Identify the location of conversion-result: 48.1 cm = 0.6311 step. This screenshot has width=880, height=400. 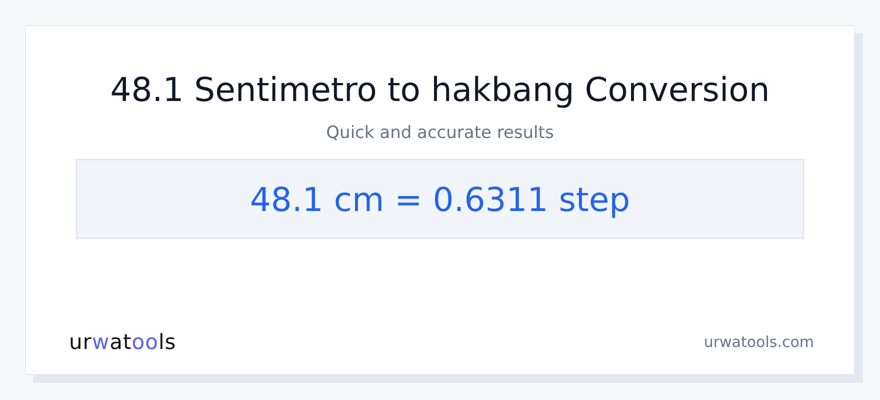
(440, 199).